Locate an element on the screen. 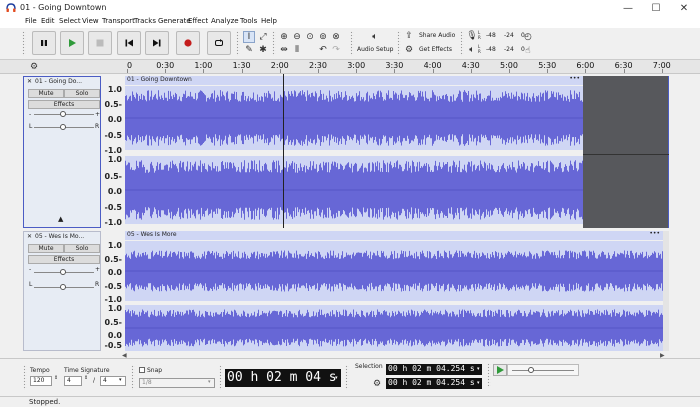  redo-icon: ↷ is located at coordinates (336, 50).